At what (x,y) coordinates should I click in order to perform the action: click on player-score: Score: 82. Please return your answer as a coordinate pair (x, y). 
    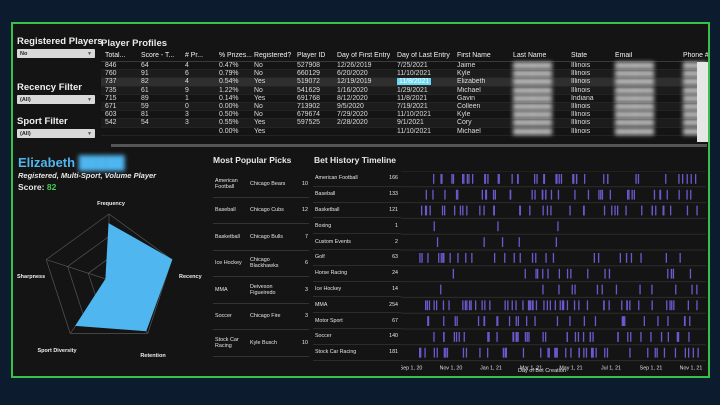
    Looking at the image, I should click on (37, 187).